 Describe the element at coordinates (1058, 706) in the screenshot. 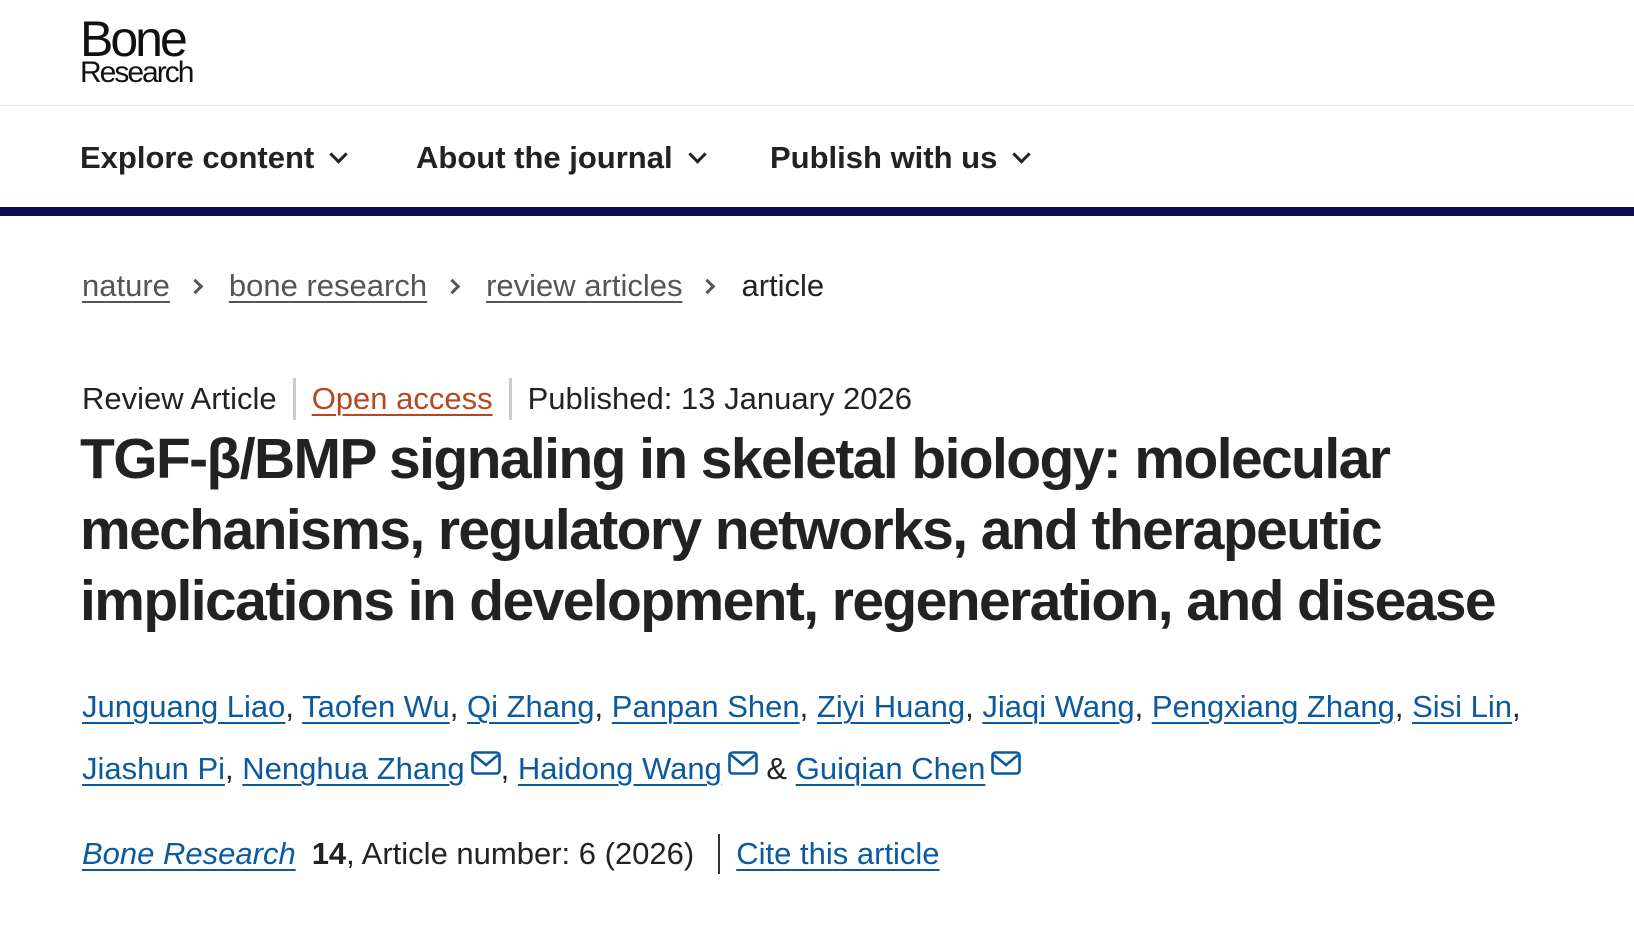

I see `author-link: Jiaqi Wang` at that location.